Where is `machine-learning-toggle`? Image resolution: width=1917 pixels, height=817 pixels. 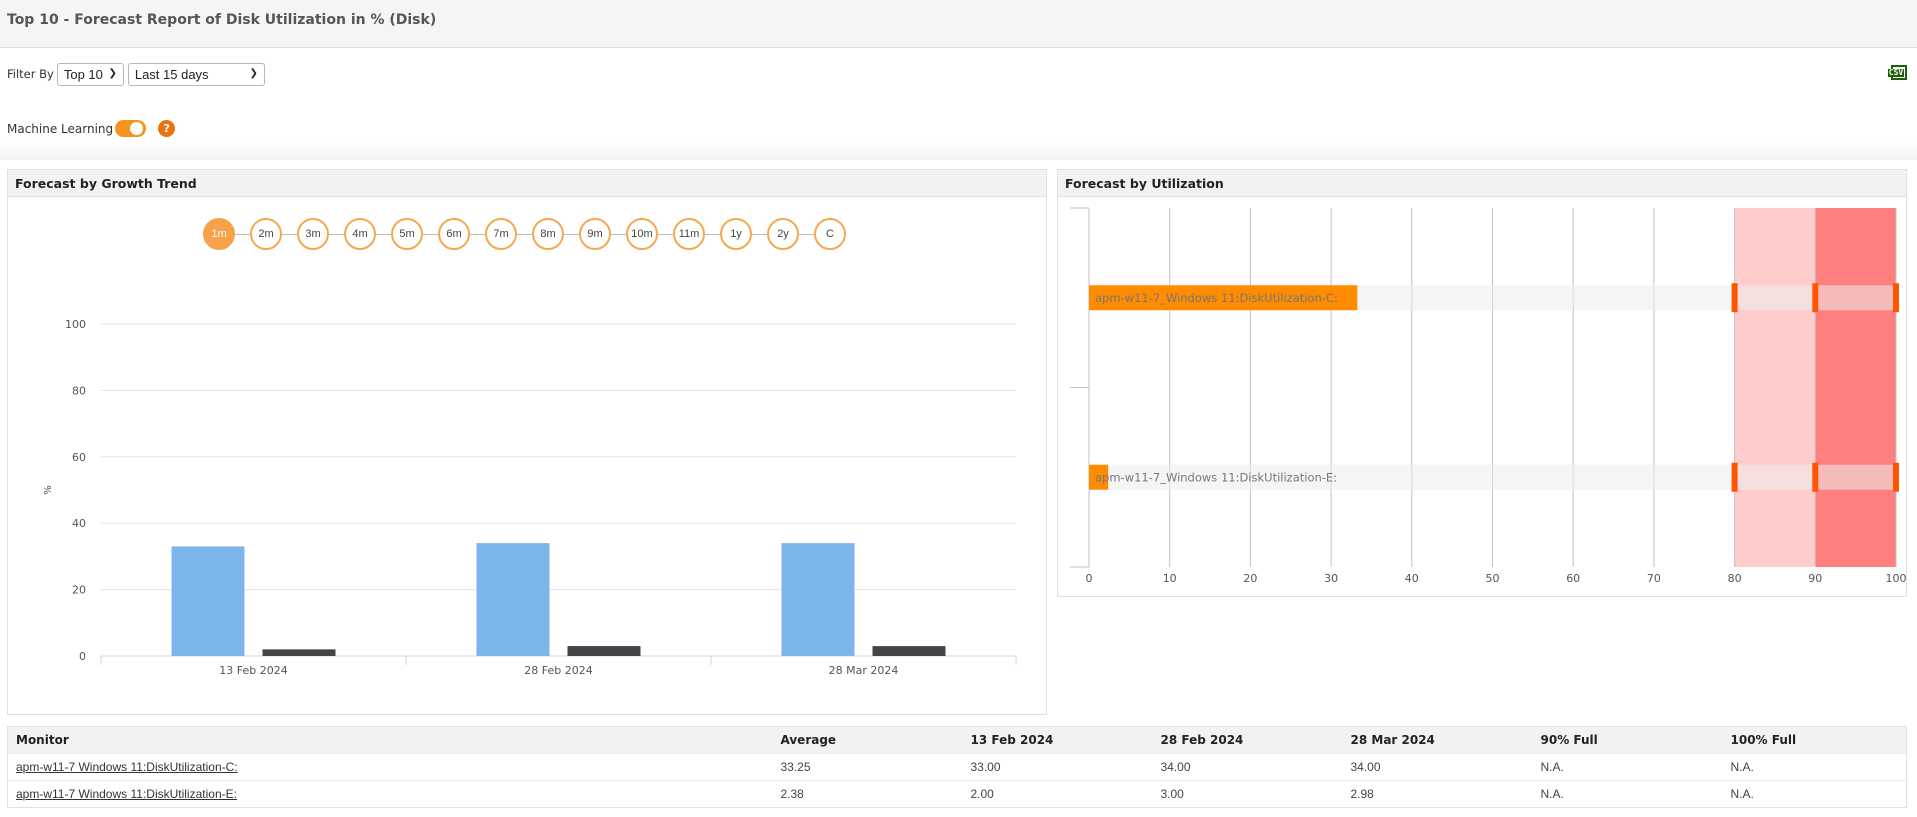
machine-learning-toggle is located at coordinates (131, 128).